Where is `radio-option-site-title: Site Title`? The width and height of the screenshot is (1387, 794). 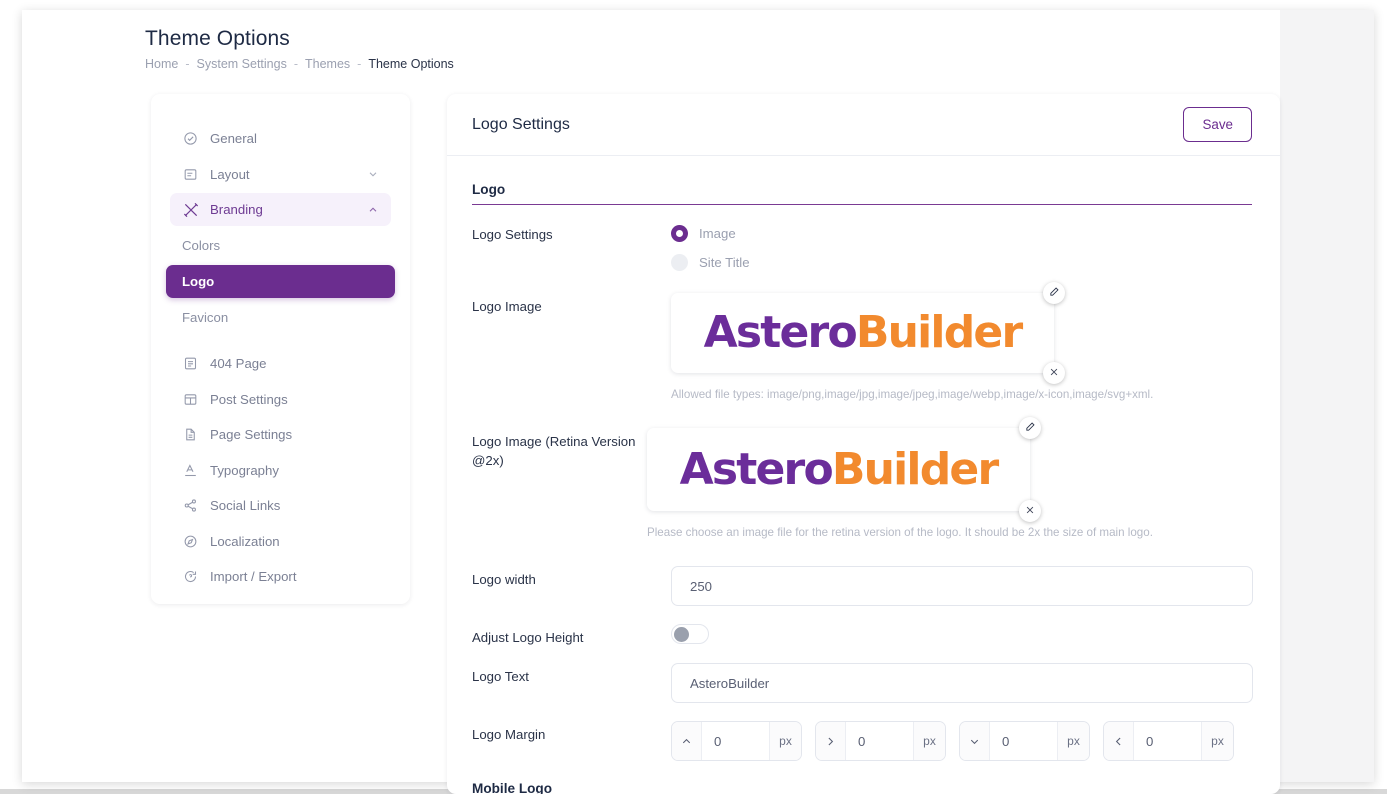 radio-option-site-title: Site Title is located at coordinates (961, 262).